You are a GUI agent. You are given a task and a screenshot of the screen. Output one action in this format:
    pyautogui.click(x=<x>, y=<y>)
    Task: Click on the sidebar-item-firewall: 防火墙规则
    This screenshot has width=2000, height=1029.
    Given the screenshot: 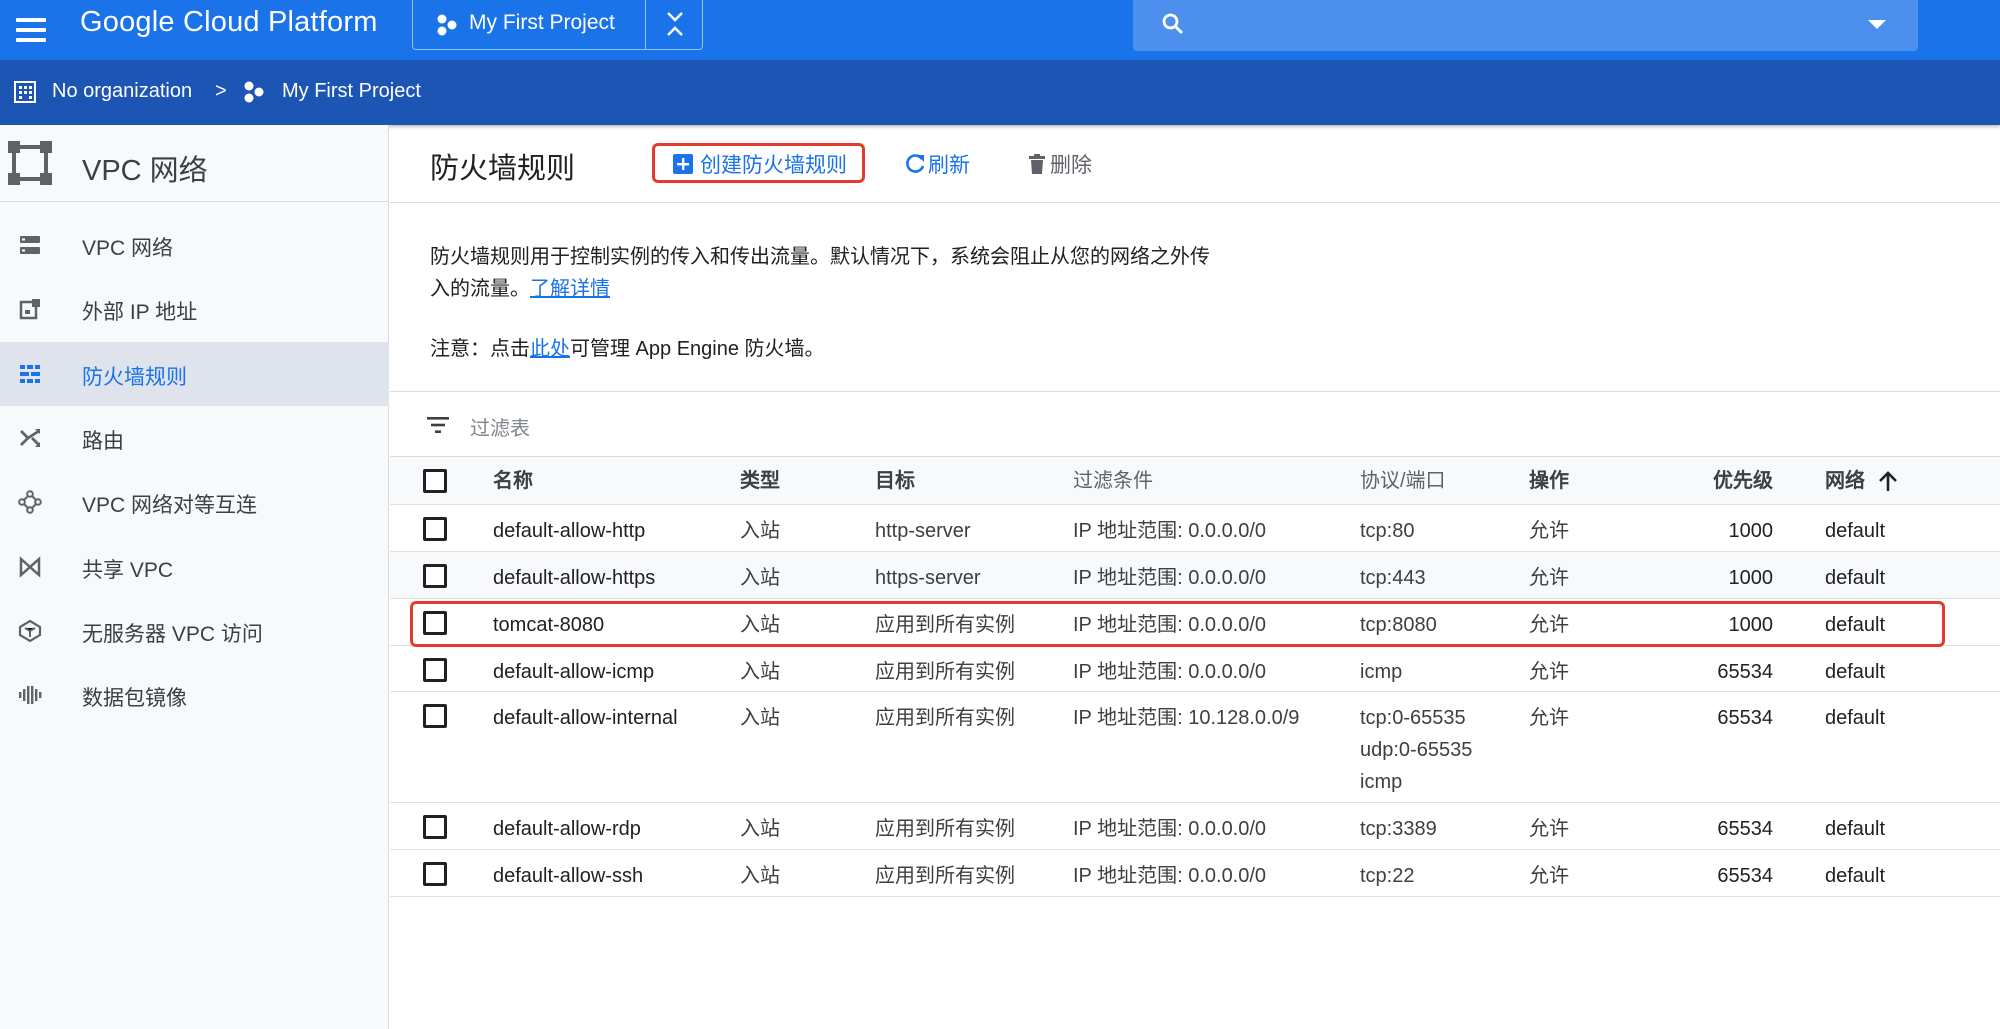 What is the action you would take?
    pyautogui.click(x=194, y=374)
    